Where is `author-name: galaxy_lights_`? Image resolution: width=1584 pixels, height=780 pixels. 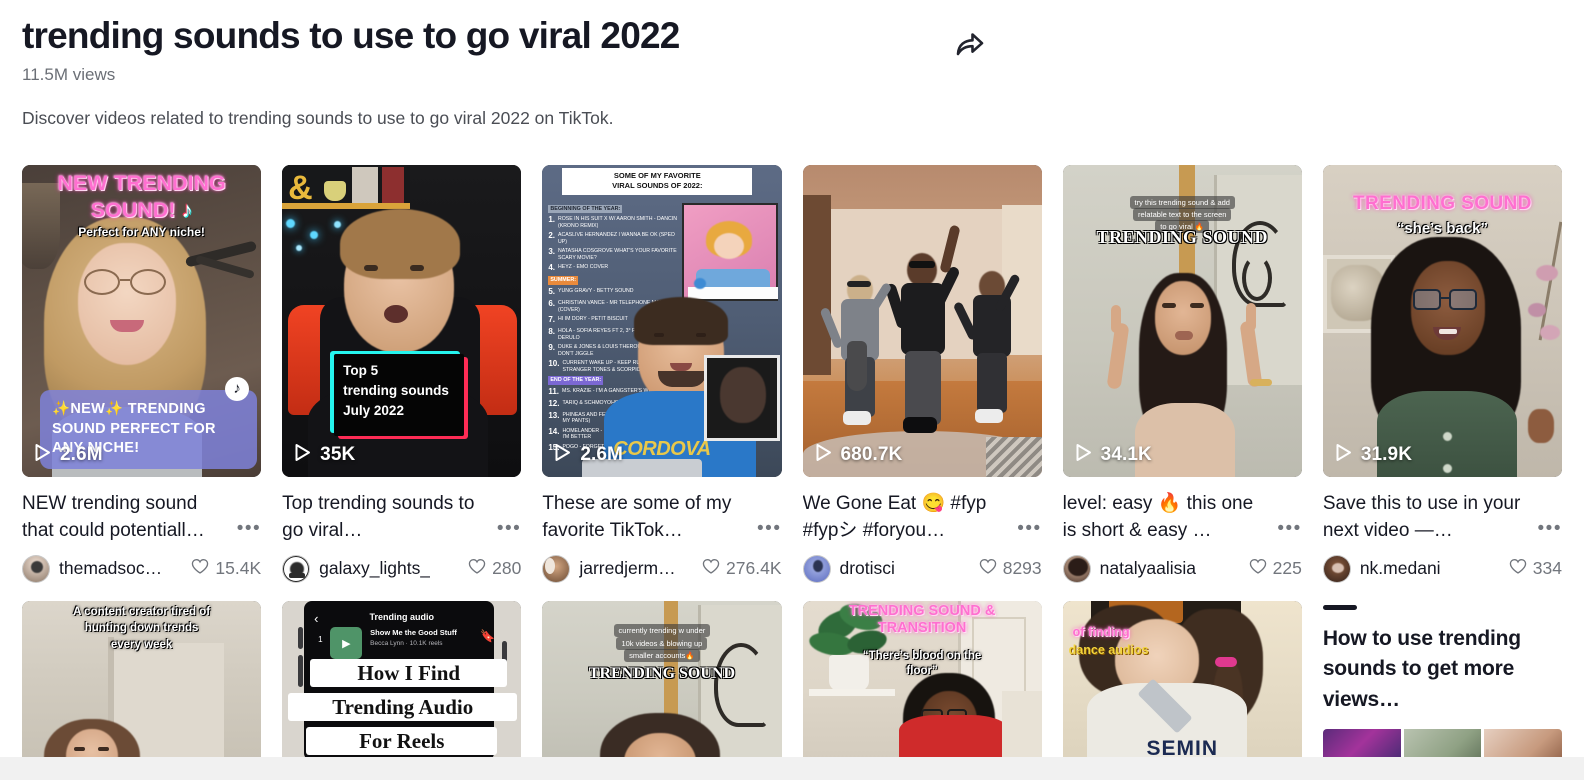 author-name: galaxy_lights_ is located at coordinates (375, 568).